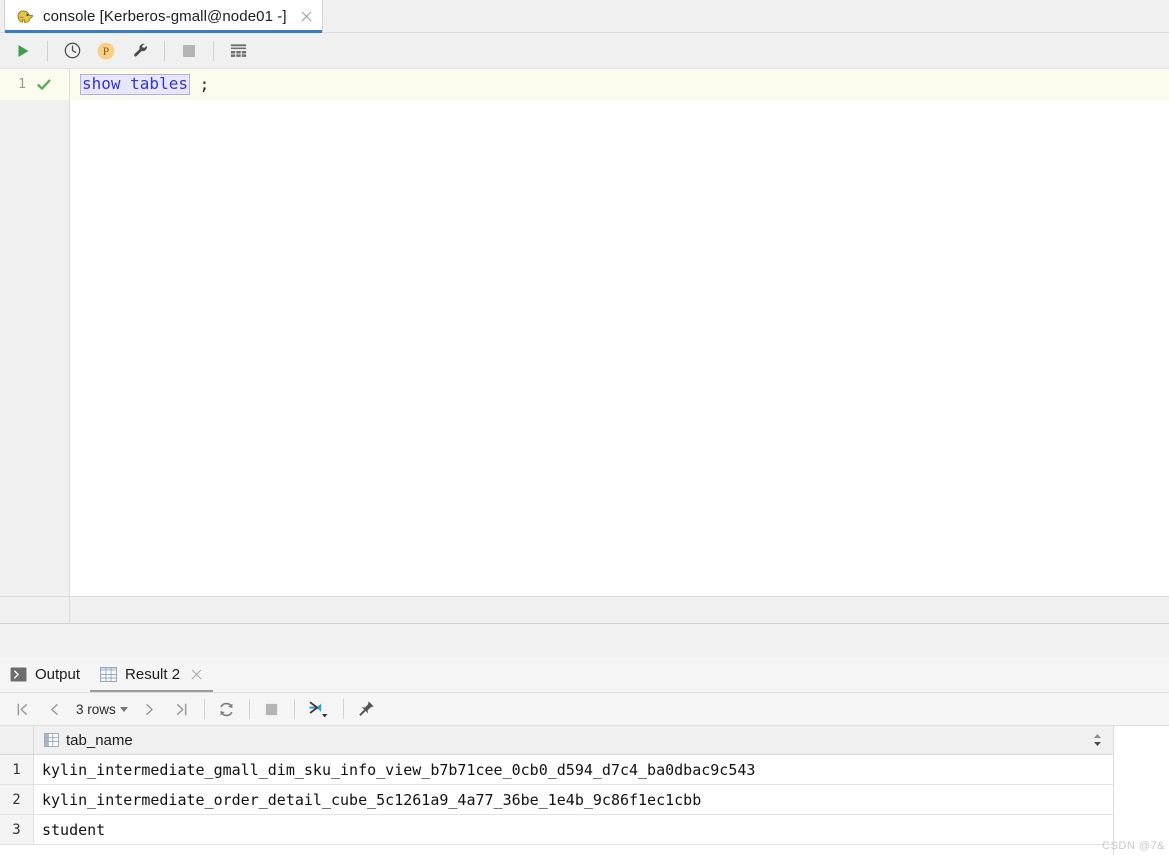  I want to click on console-tab: console [Kerberos-gmall@node01 -], so click(163, 16).